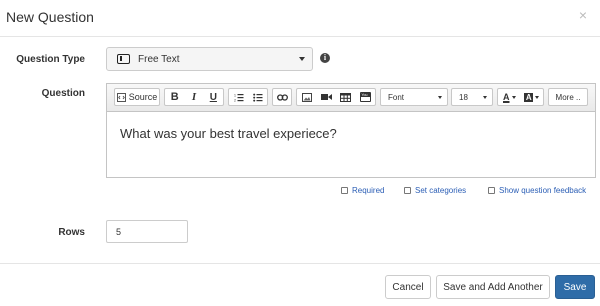 This screenshot has height=306, width=600. I want to click on save-and-add-another-button: Save and Add Another, so click(493, 287).